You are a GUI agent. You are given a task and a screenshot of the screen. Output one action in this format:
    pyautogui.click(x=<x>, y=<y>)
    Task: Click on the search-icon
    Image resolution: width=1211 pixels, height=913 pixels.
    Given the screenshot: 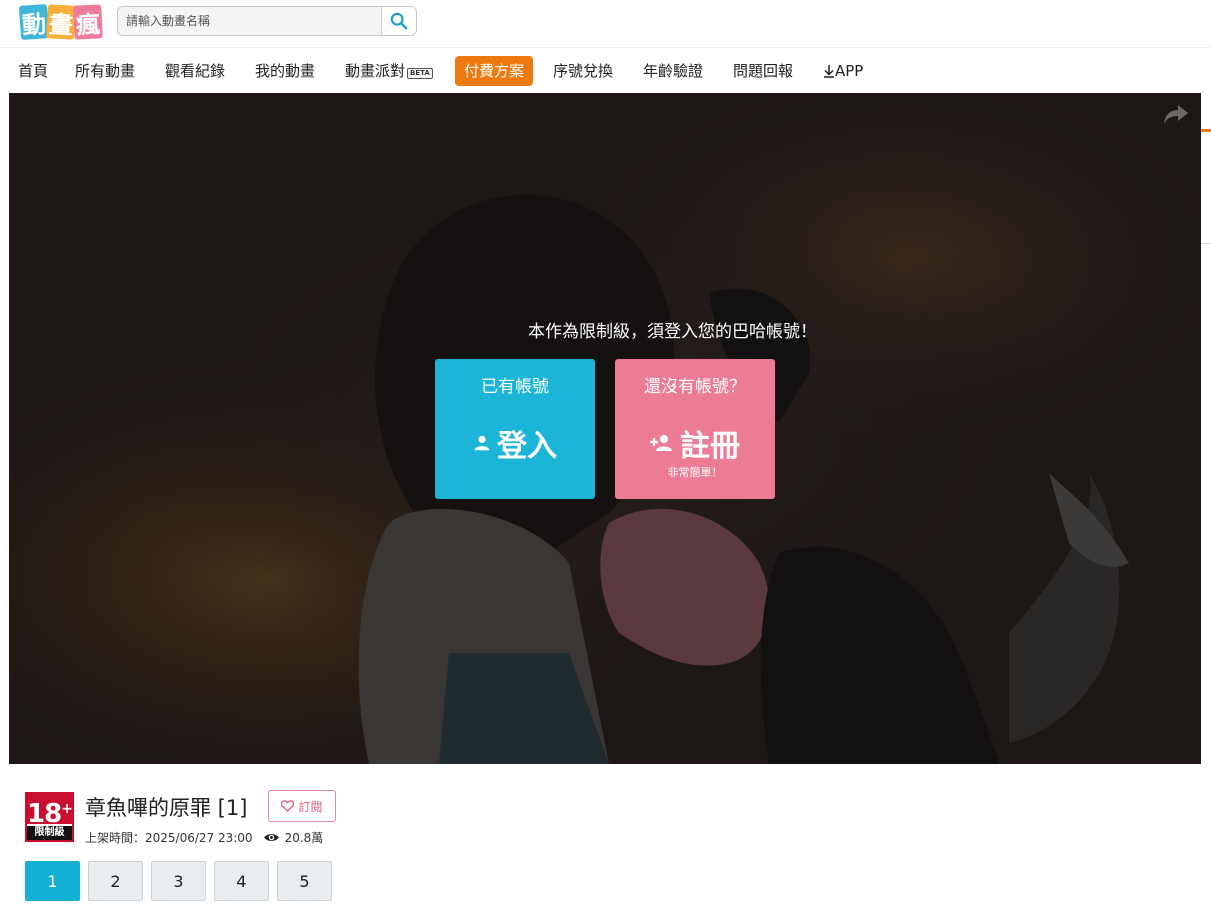 What is the action you would take?
    pyautogui.click(x=399, y=21)
    